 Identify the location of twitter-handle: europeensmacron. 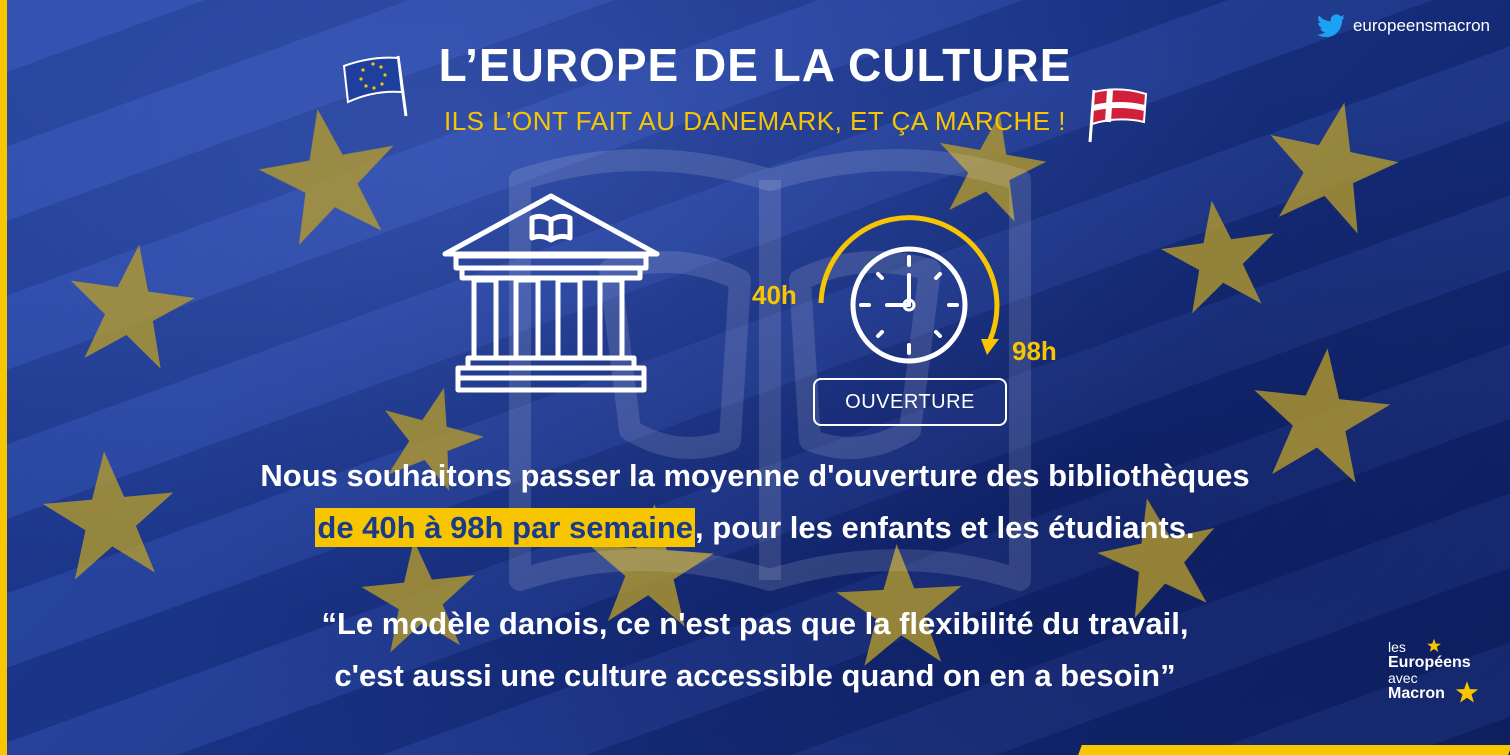
(1403, 26).